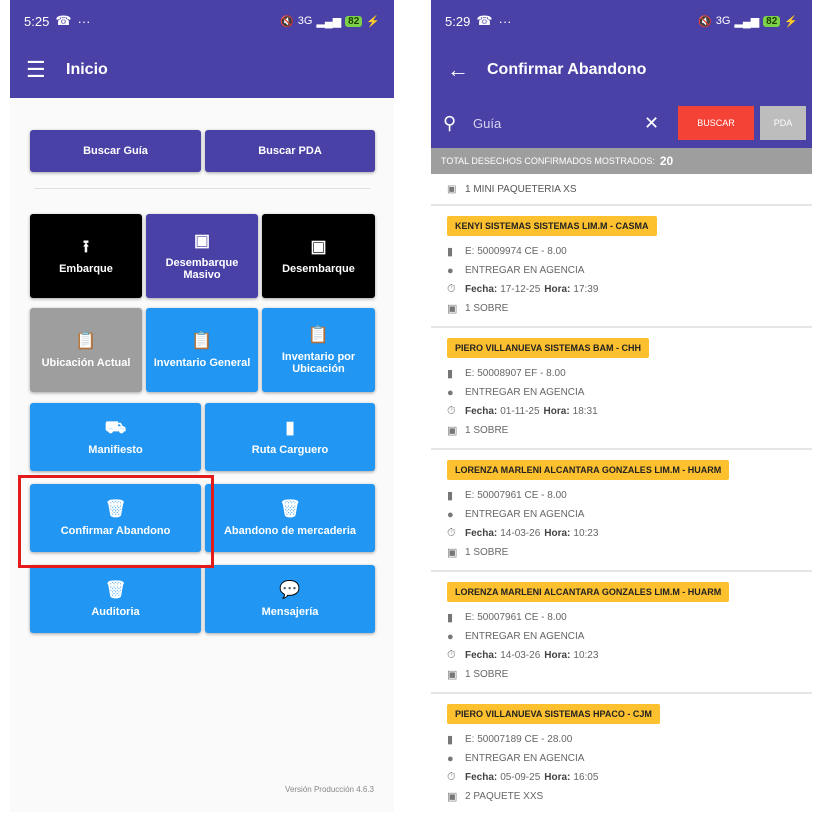  Describe the element at coordinates (558, 123) in the screenshot. I see `search-input: Guía` at that location.